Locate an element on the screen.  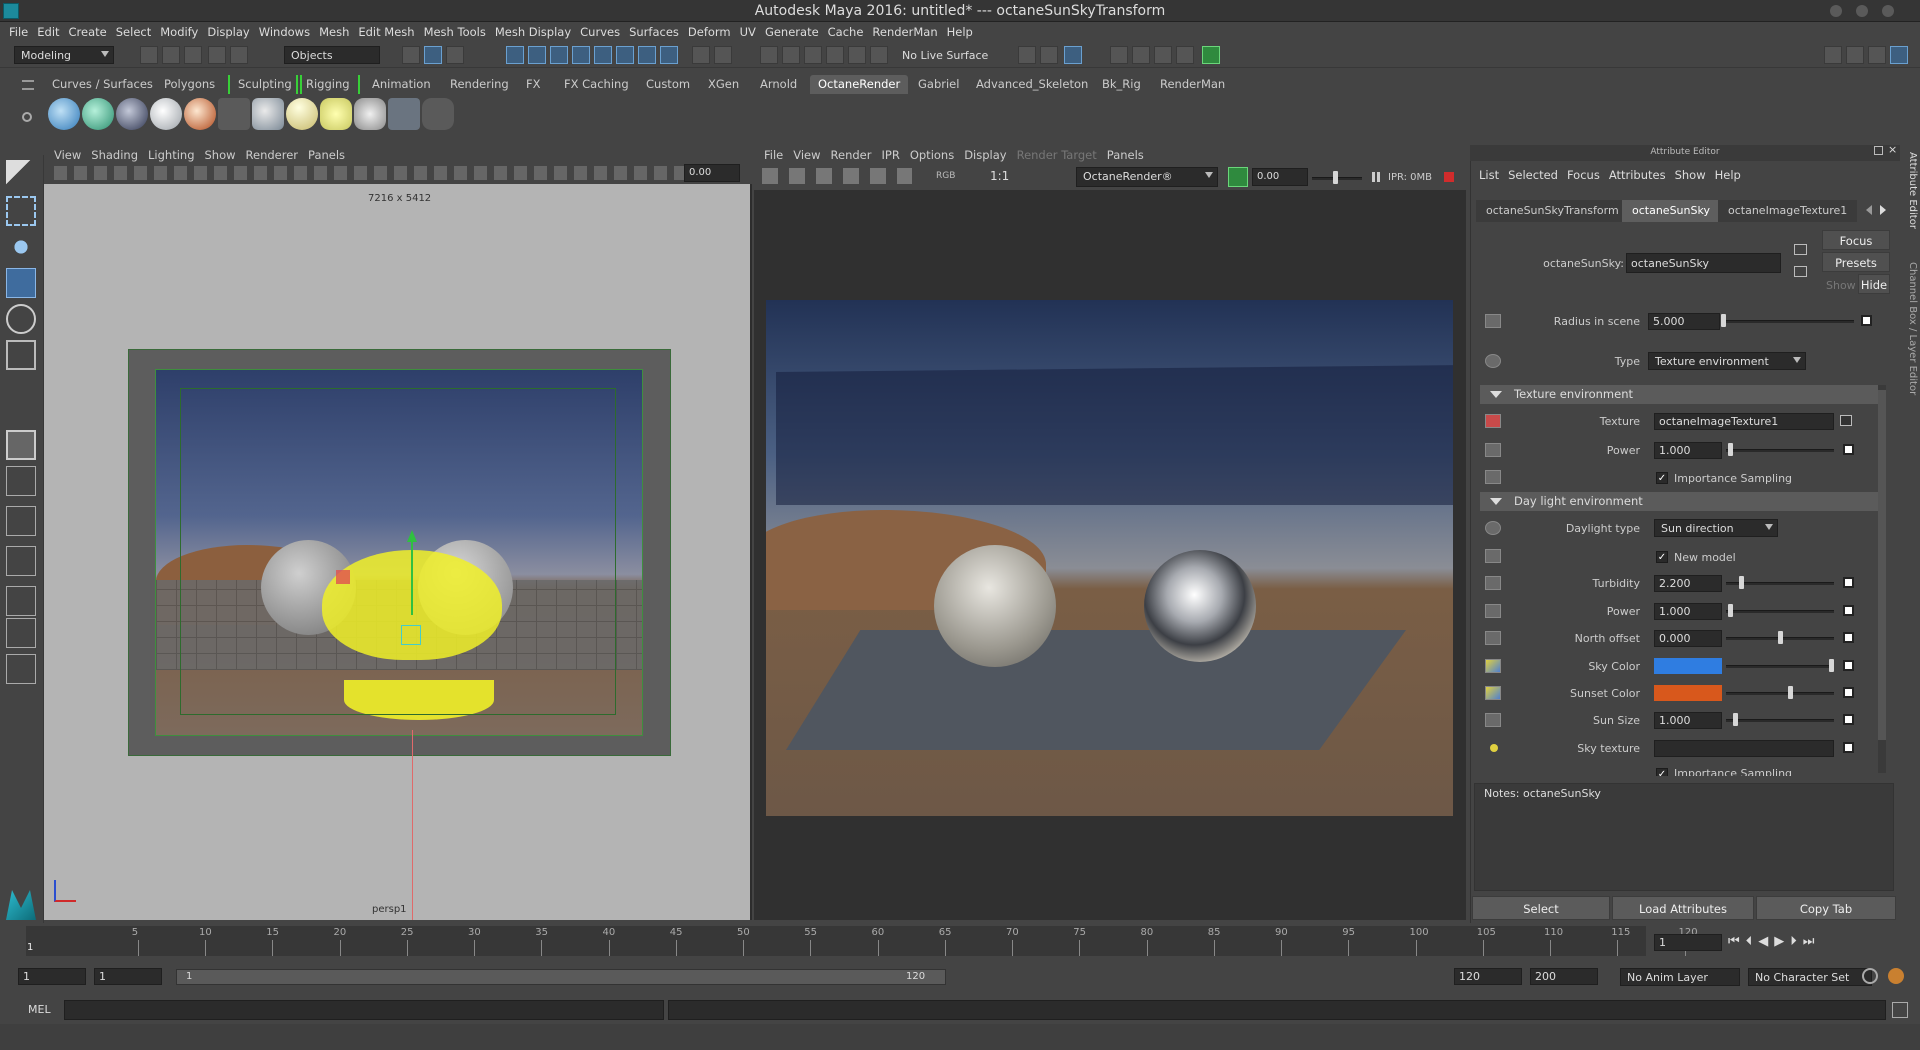
sky-color-map-button is located at coordinates (1848, 665).